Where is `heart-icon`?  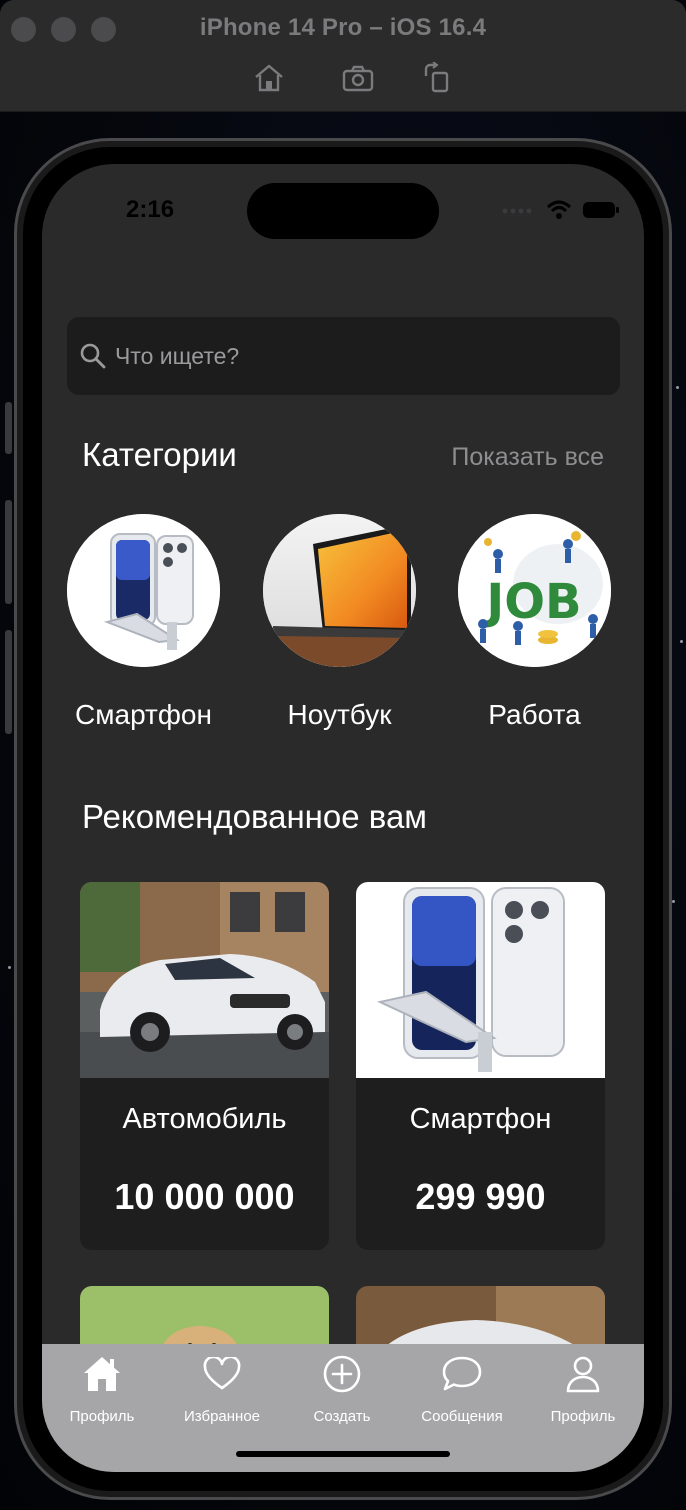
heart-icon is located at coordinates (222, 1373).